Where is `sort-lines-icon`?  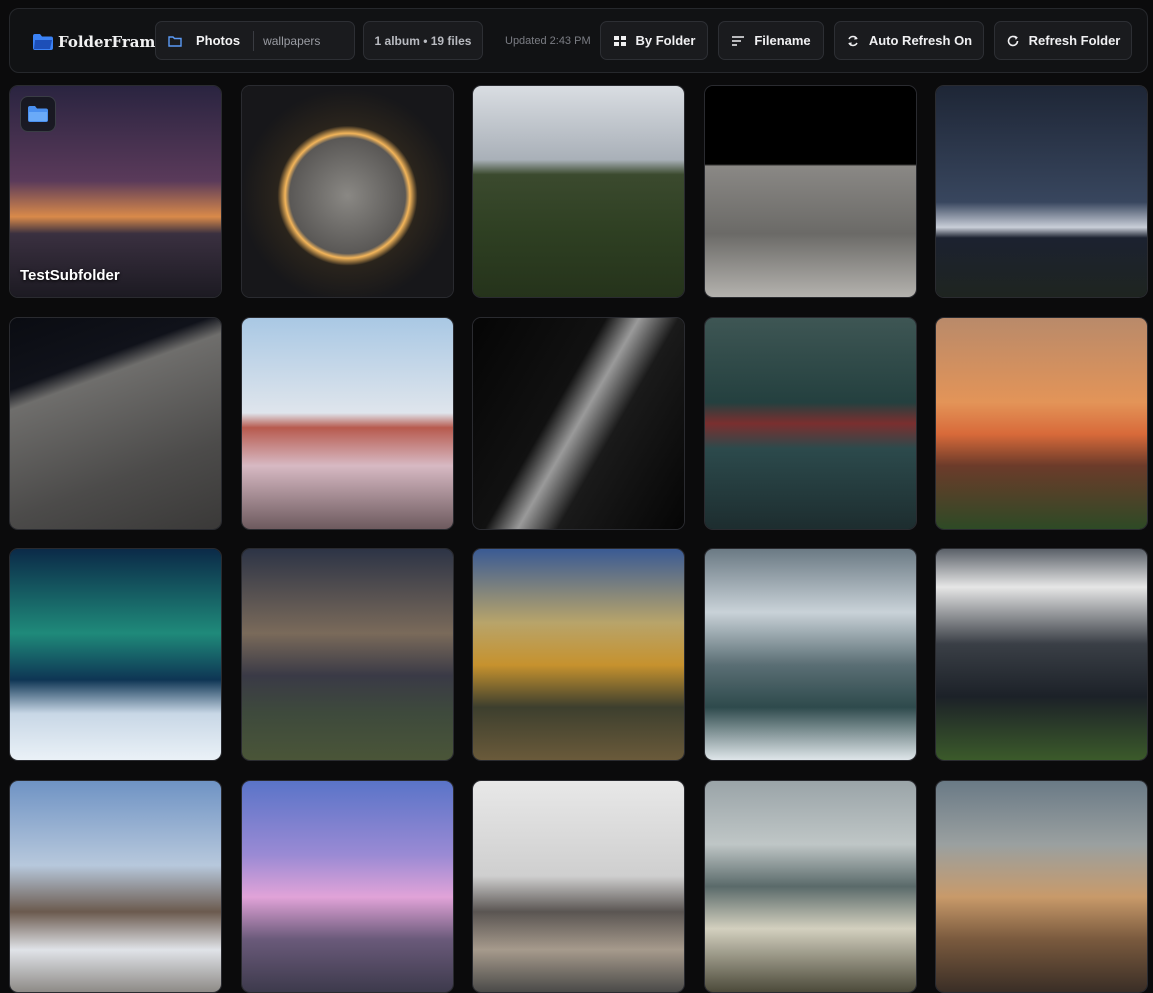
sort-lines-icon is located at coordinates (738, 40).